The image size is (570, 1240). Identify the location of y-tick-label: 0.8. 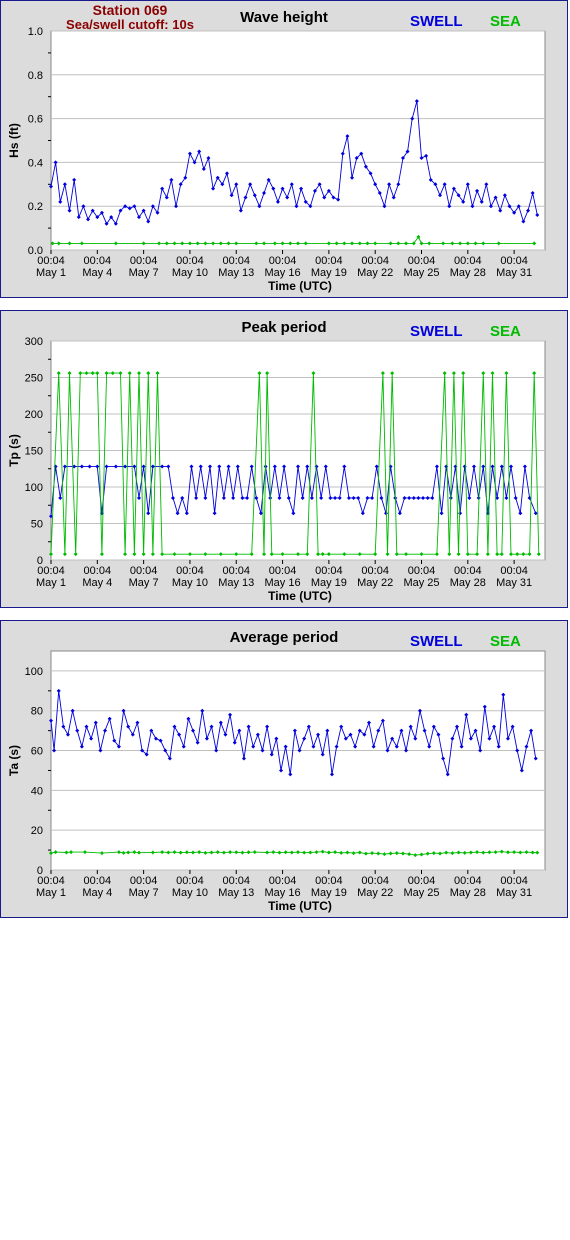
(35, 76).